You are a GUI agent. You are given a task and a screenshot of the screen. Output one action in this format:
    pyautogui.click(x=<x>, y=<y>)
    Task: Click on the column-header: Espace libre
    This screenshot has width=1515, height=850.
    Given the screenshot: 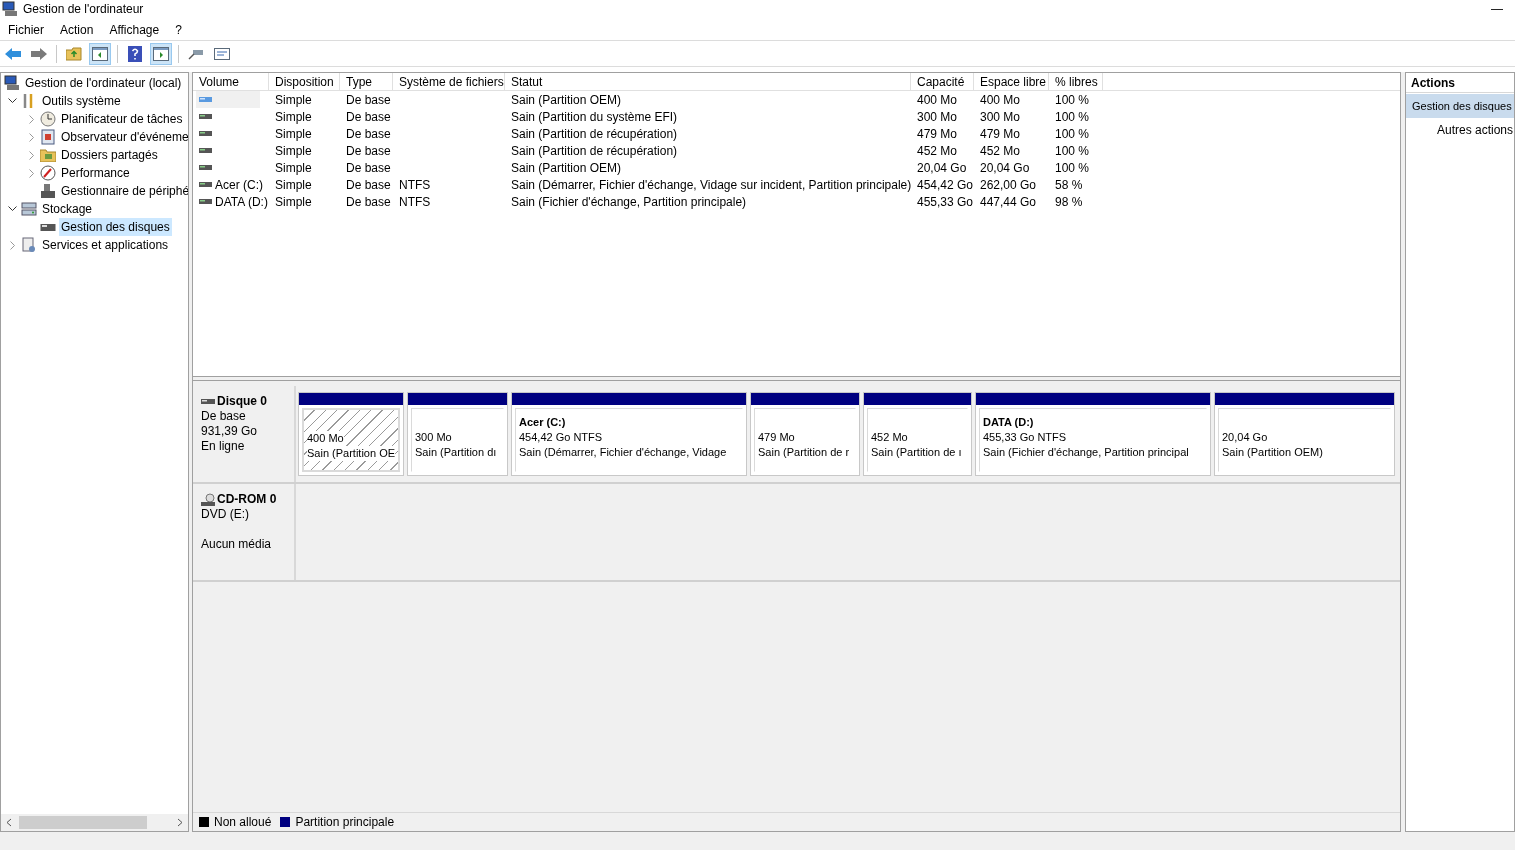 What is the action you would take?
    pyautogui.click(x=1011, y=81)
    